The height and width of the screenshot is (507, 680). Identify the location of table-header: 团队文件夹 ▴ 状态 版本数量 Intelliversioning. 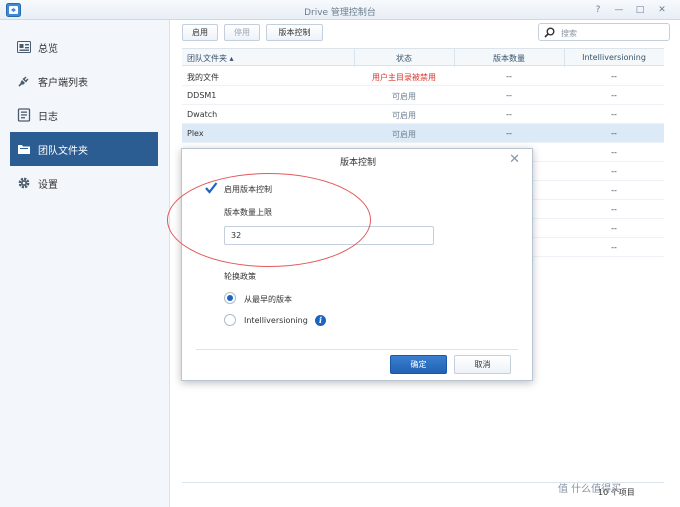
(423, 57).